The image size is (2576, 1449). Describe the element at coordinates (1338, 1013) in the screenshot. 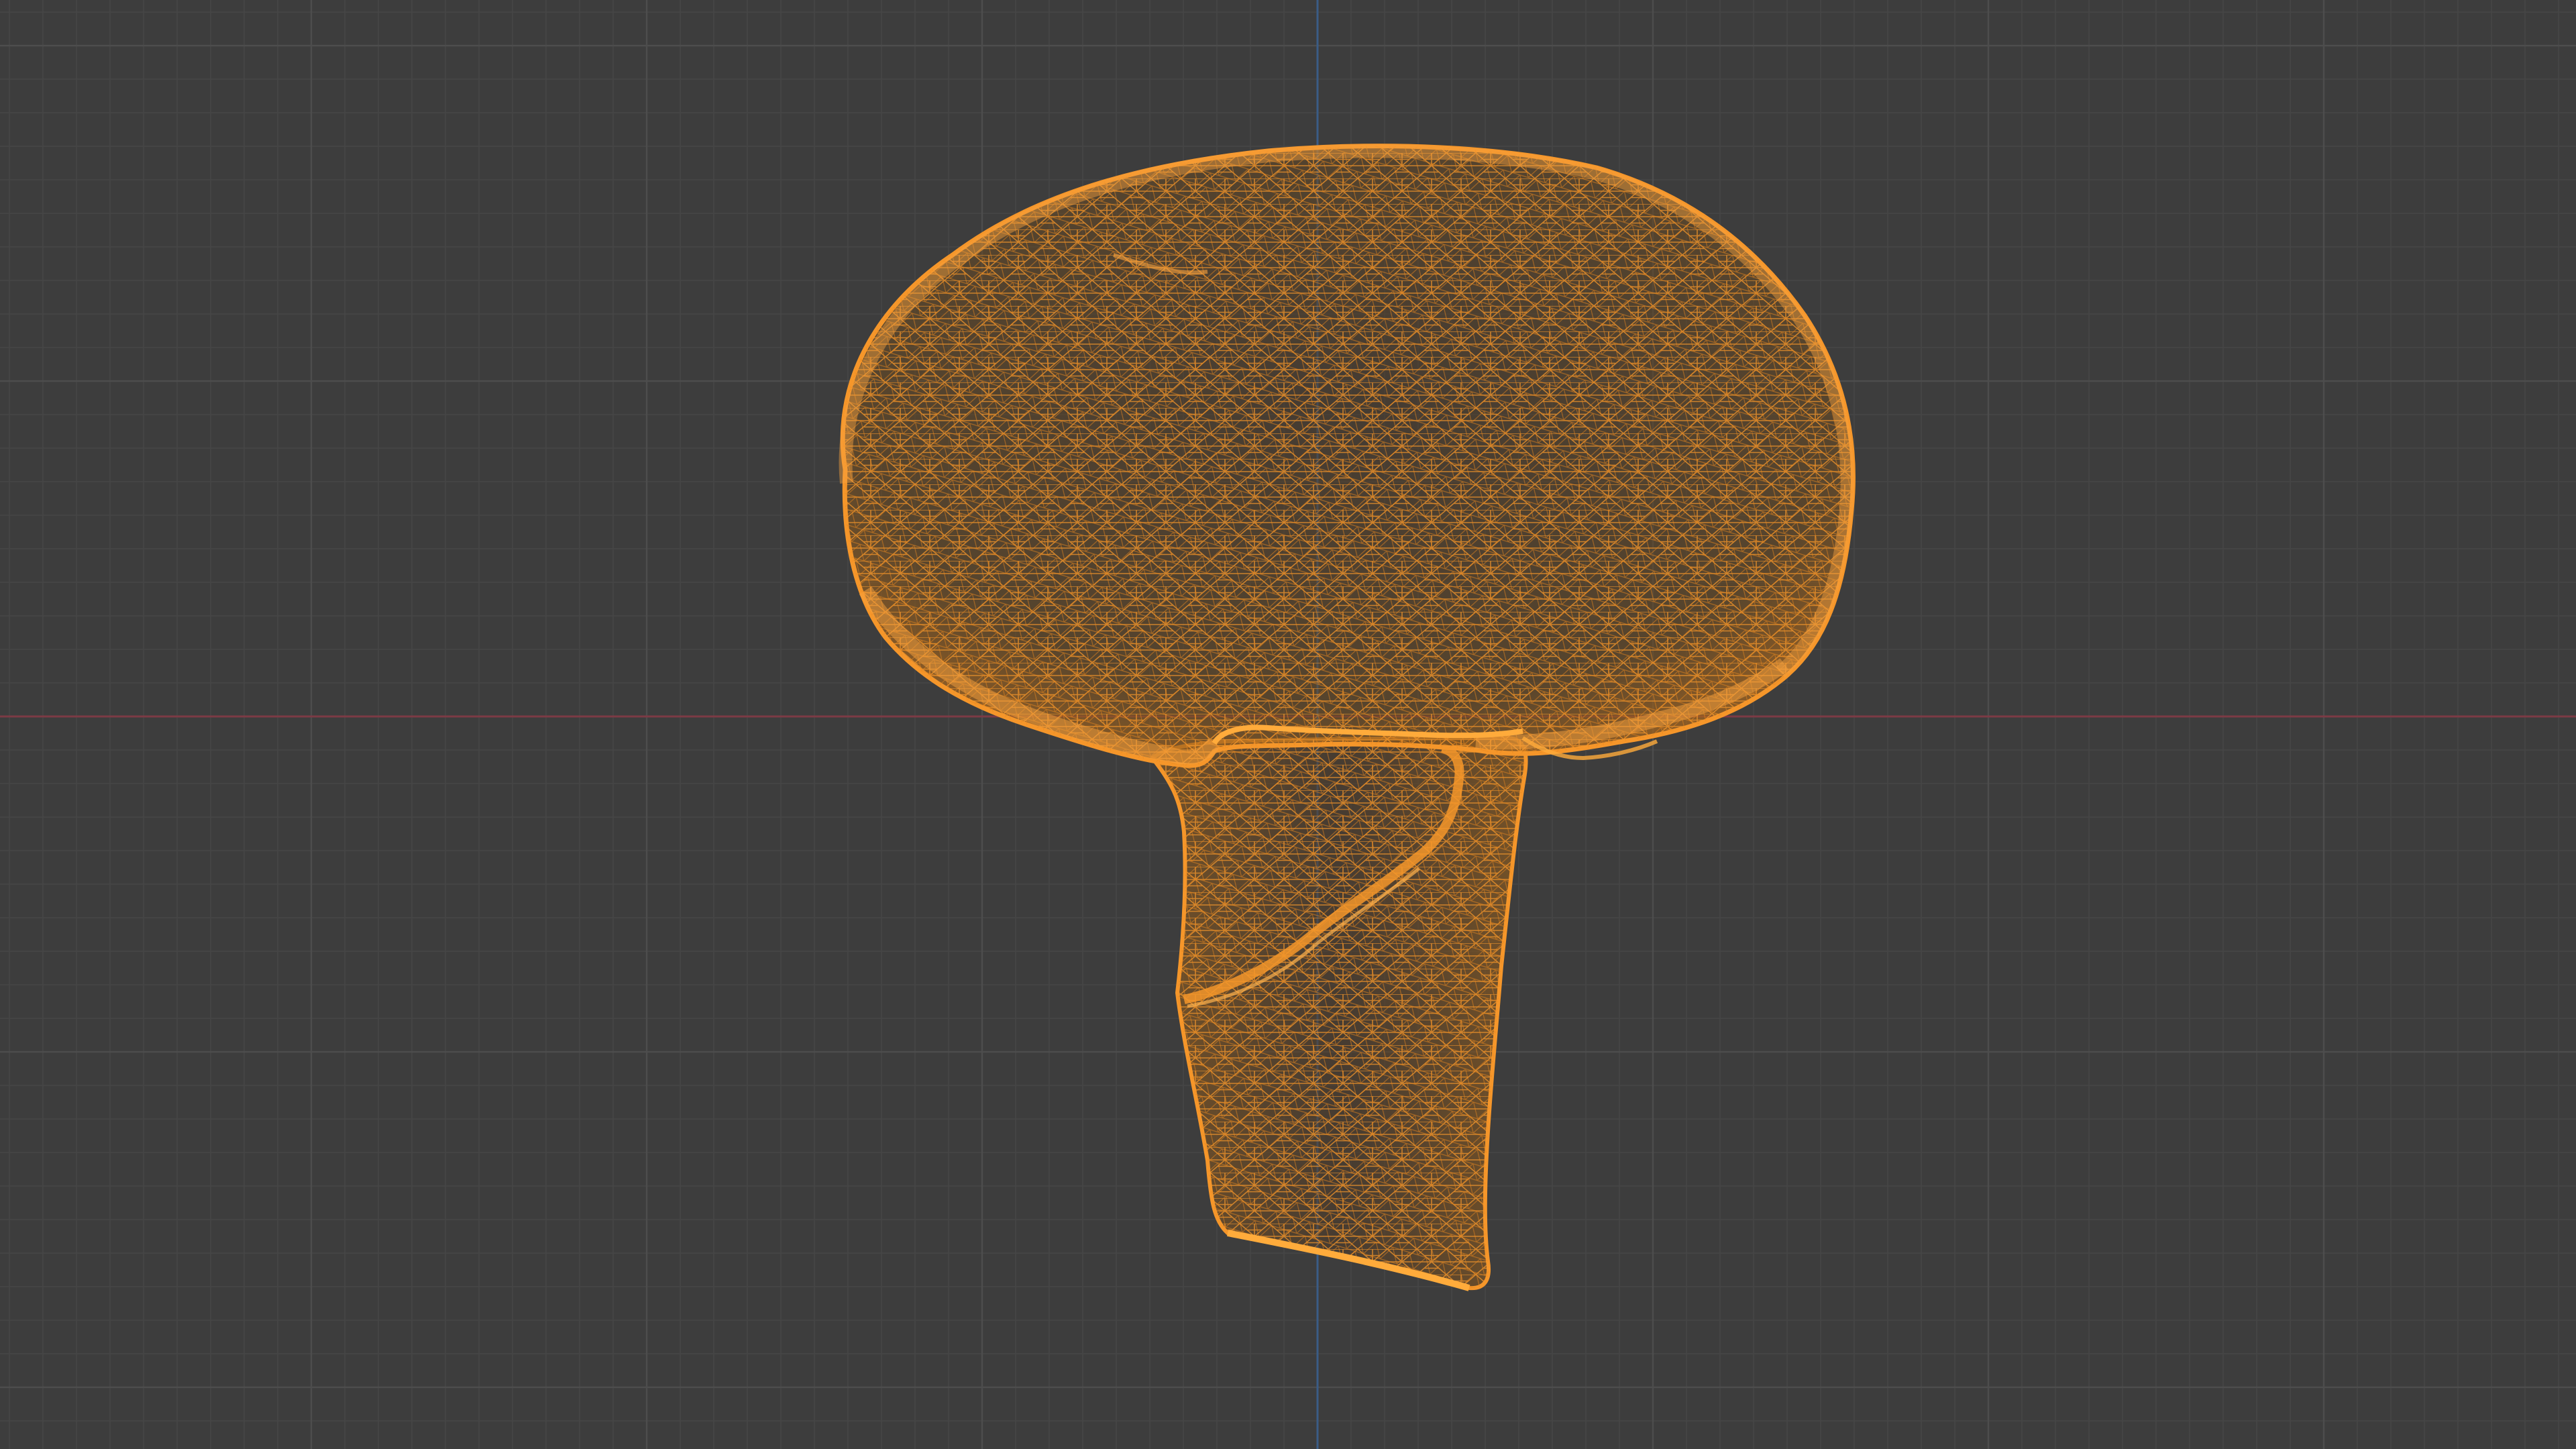

I see `mushroom-stem` at that location.